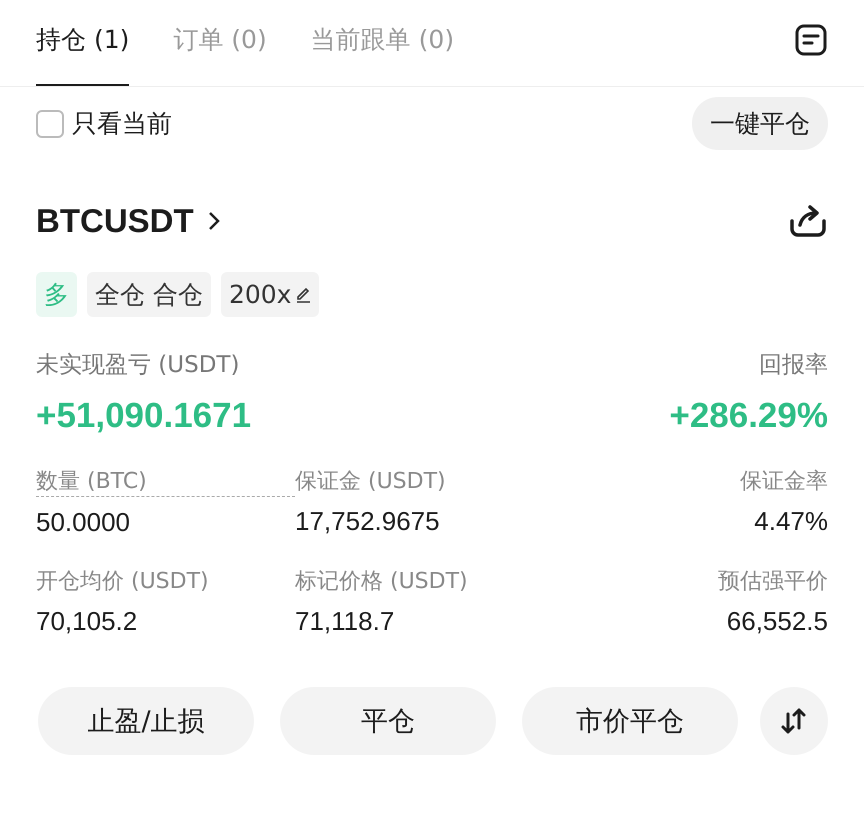  What do you see at coordinates (165, 481) in the screenshot?
I see `metric-label: 数量 (BTC)` at bounding box center [165, 481].